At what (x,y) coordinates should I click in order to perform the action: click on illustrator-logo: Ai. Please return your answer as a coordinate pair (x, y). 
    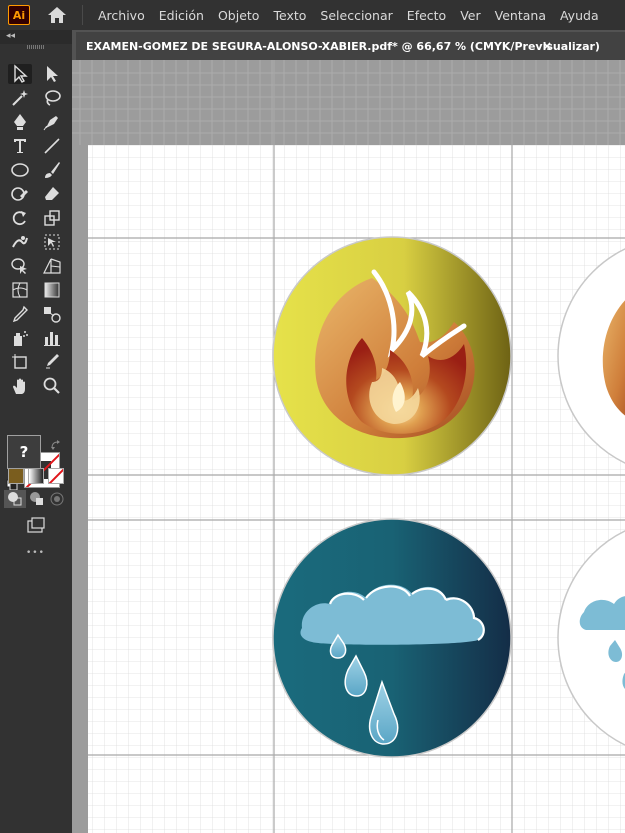
    Looking at the image, I should click on (19, 15).